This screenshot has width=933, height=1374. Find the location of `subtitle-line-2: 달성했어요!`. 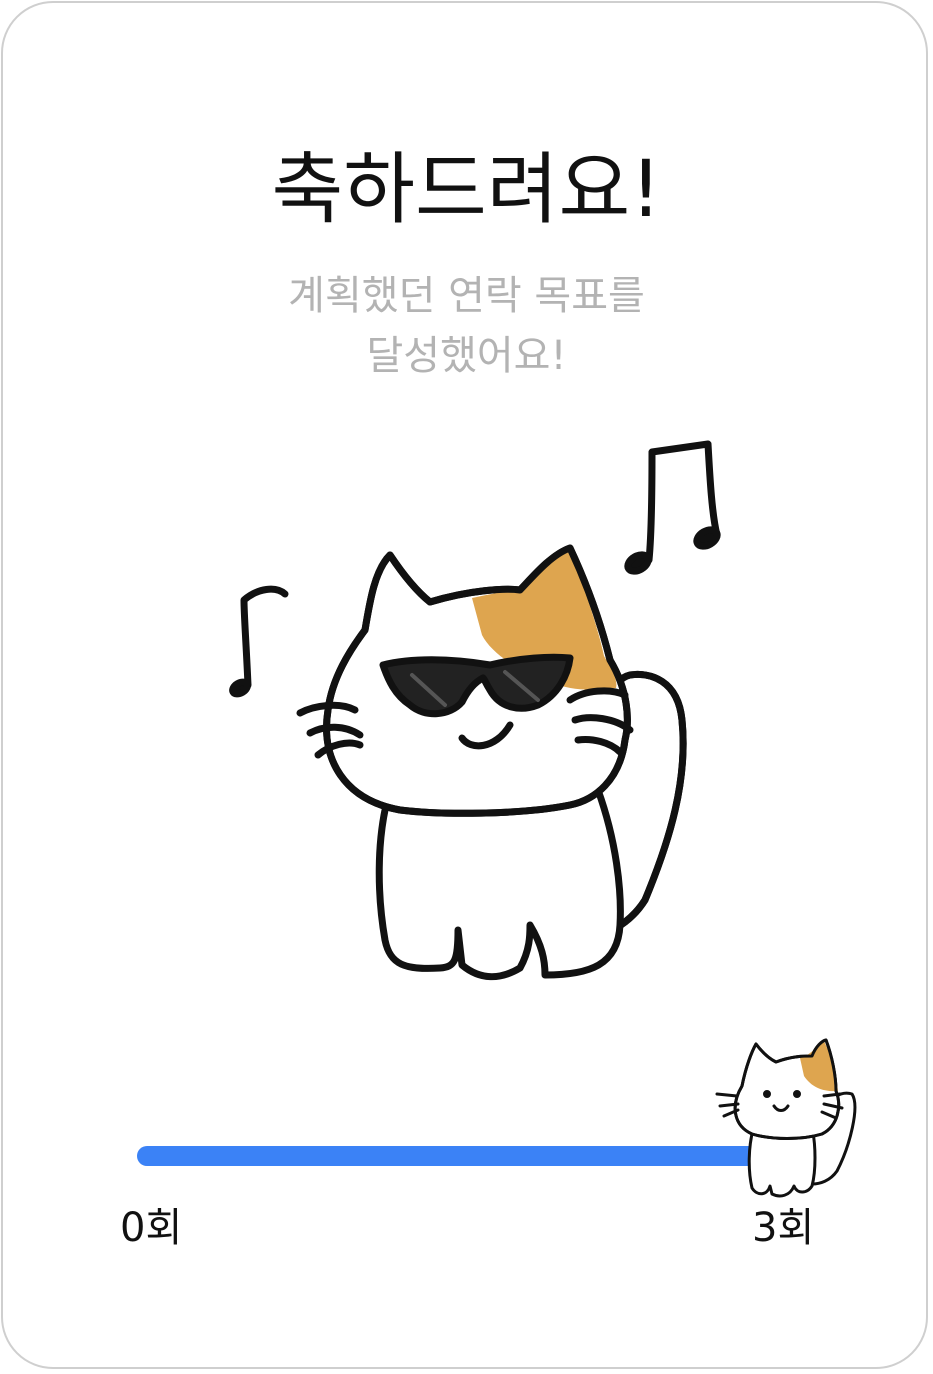

subtitle-line-2: 달성했어요! is located at coordinates (466, 356).